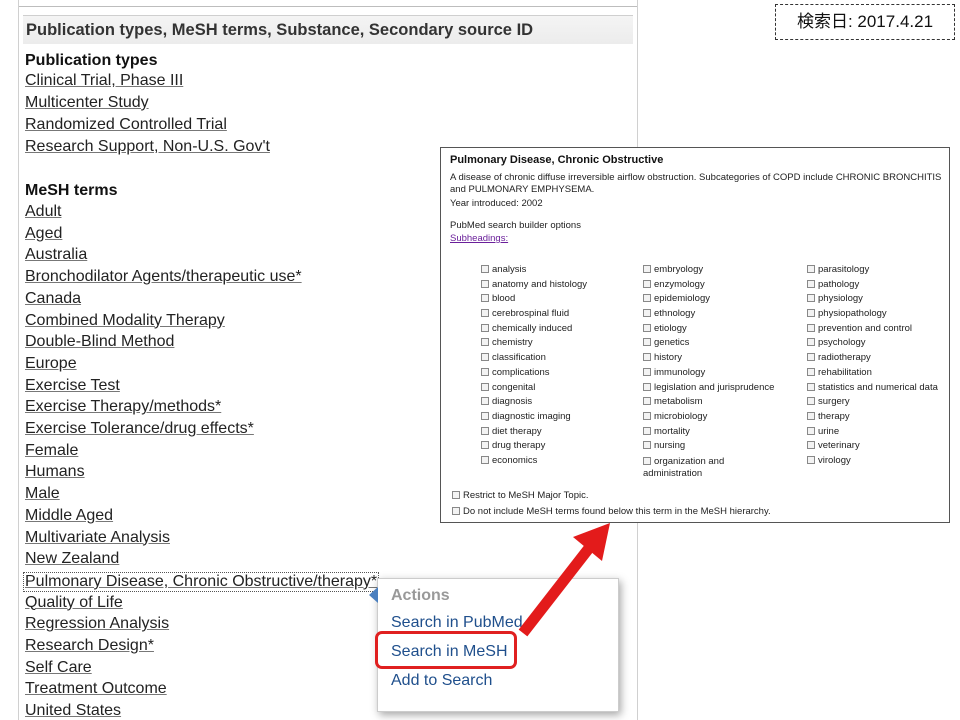  Describe the element at coordinates (883, 388) in the screenshot. I see `subheading-option: statistics and numerical data` at that location.